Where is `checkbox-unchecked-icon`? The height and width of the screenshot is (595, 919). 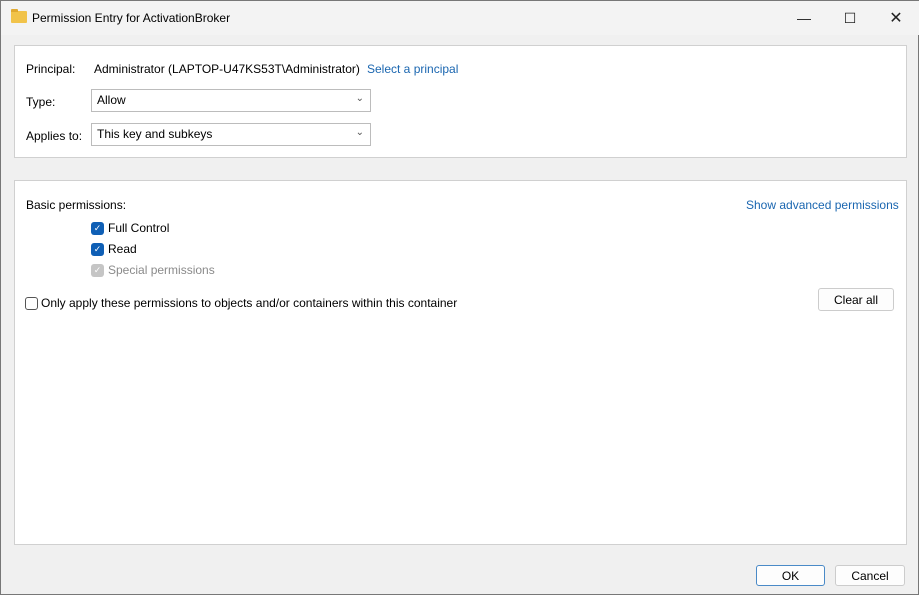 checkbox-unchecked-icon is located at coordinates (31, 303).